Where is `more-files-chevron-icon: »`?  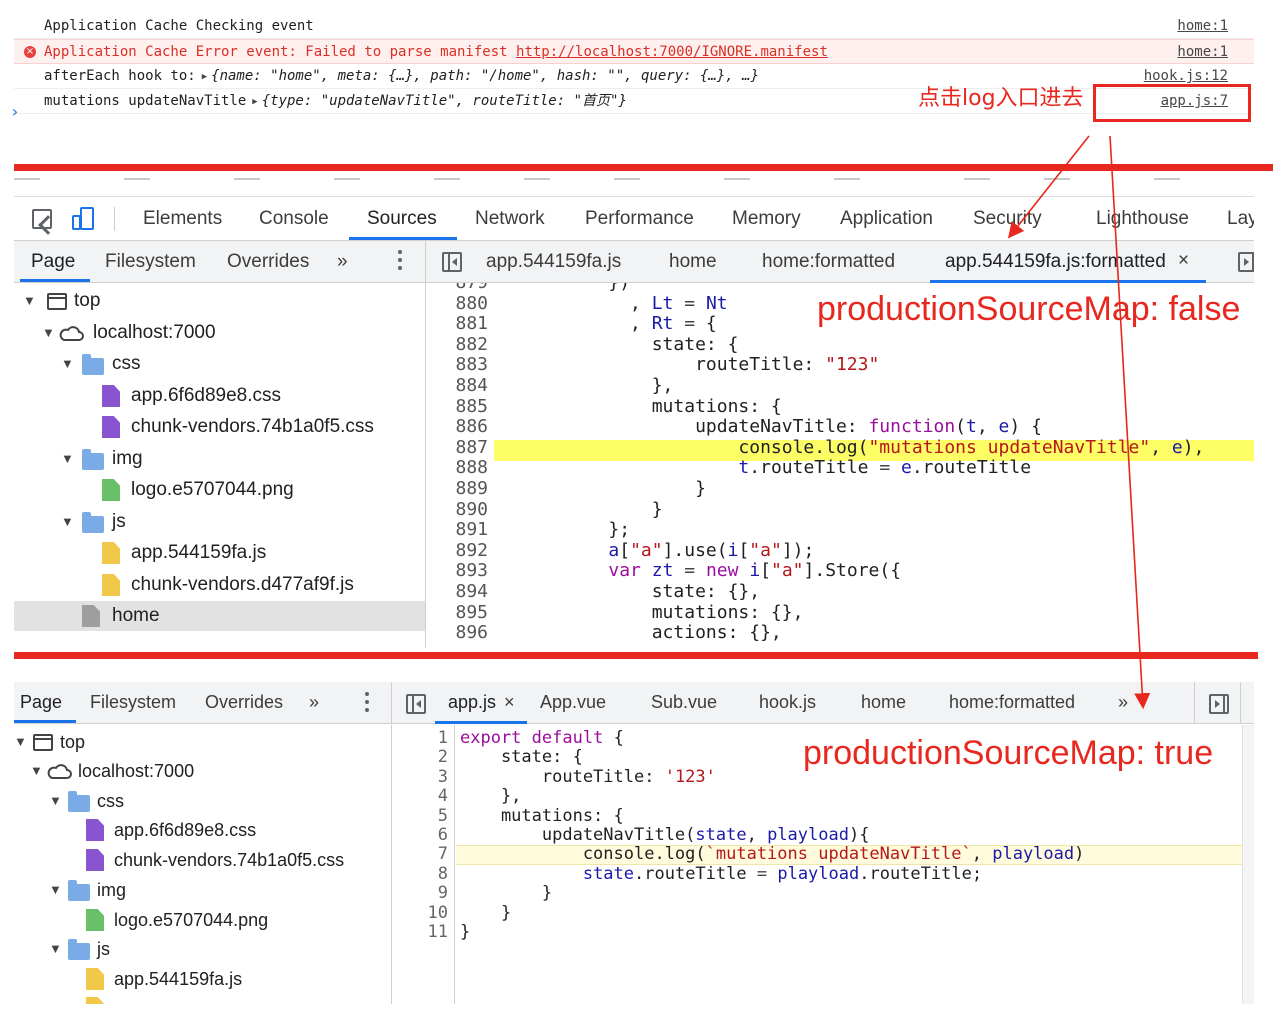 more-files-chevron-icon: » is located at coordinates (1123, 702).